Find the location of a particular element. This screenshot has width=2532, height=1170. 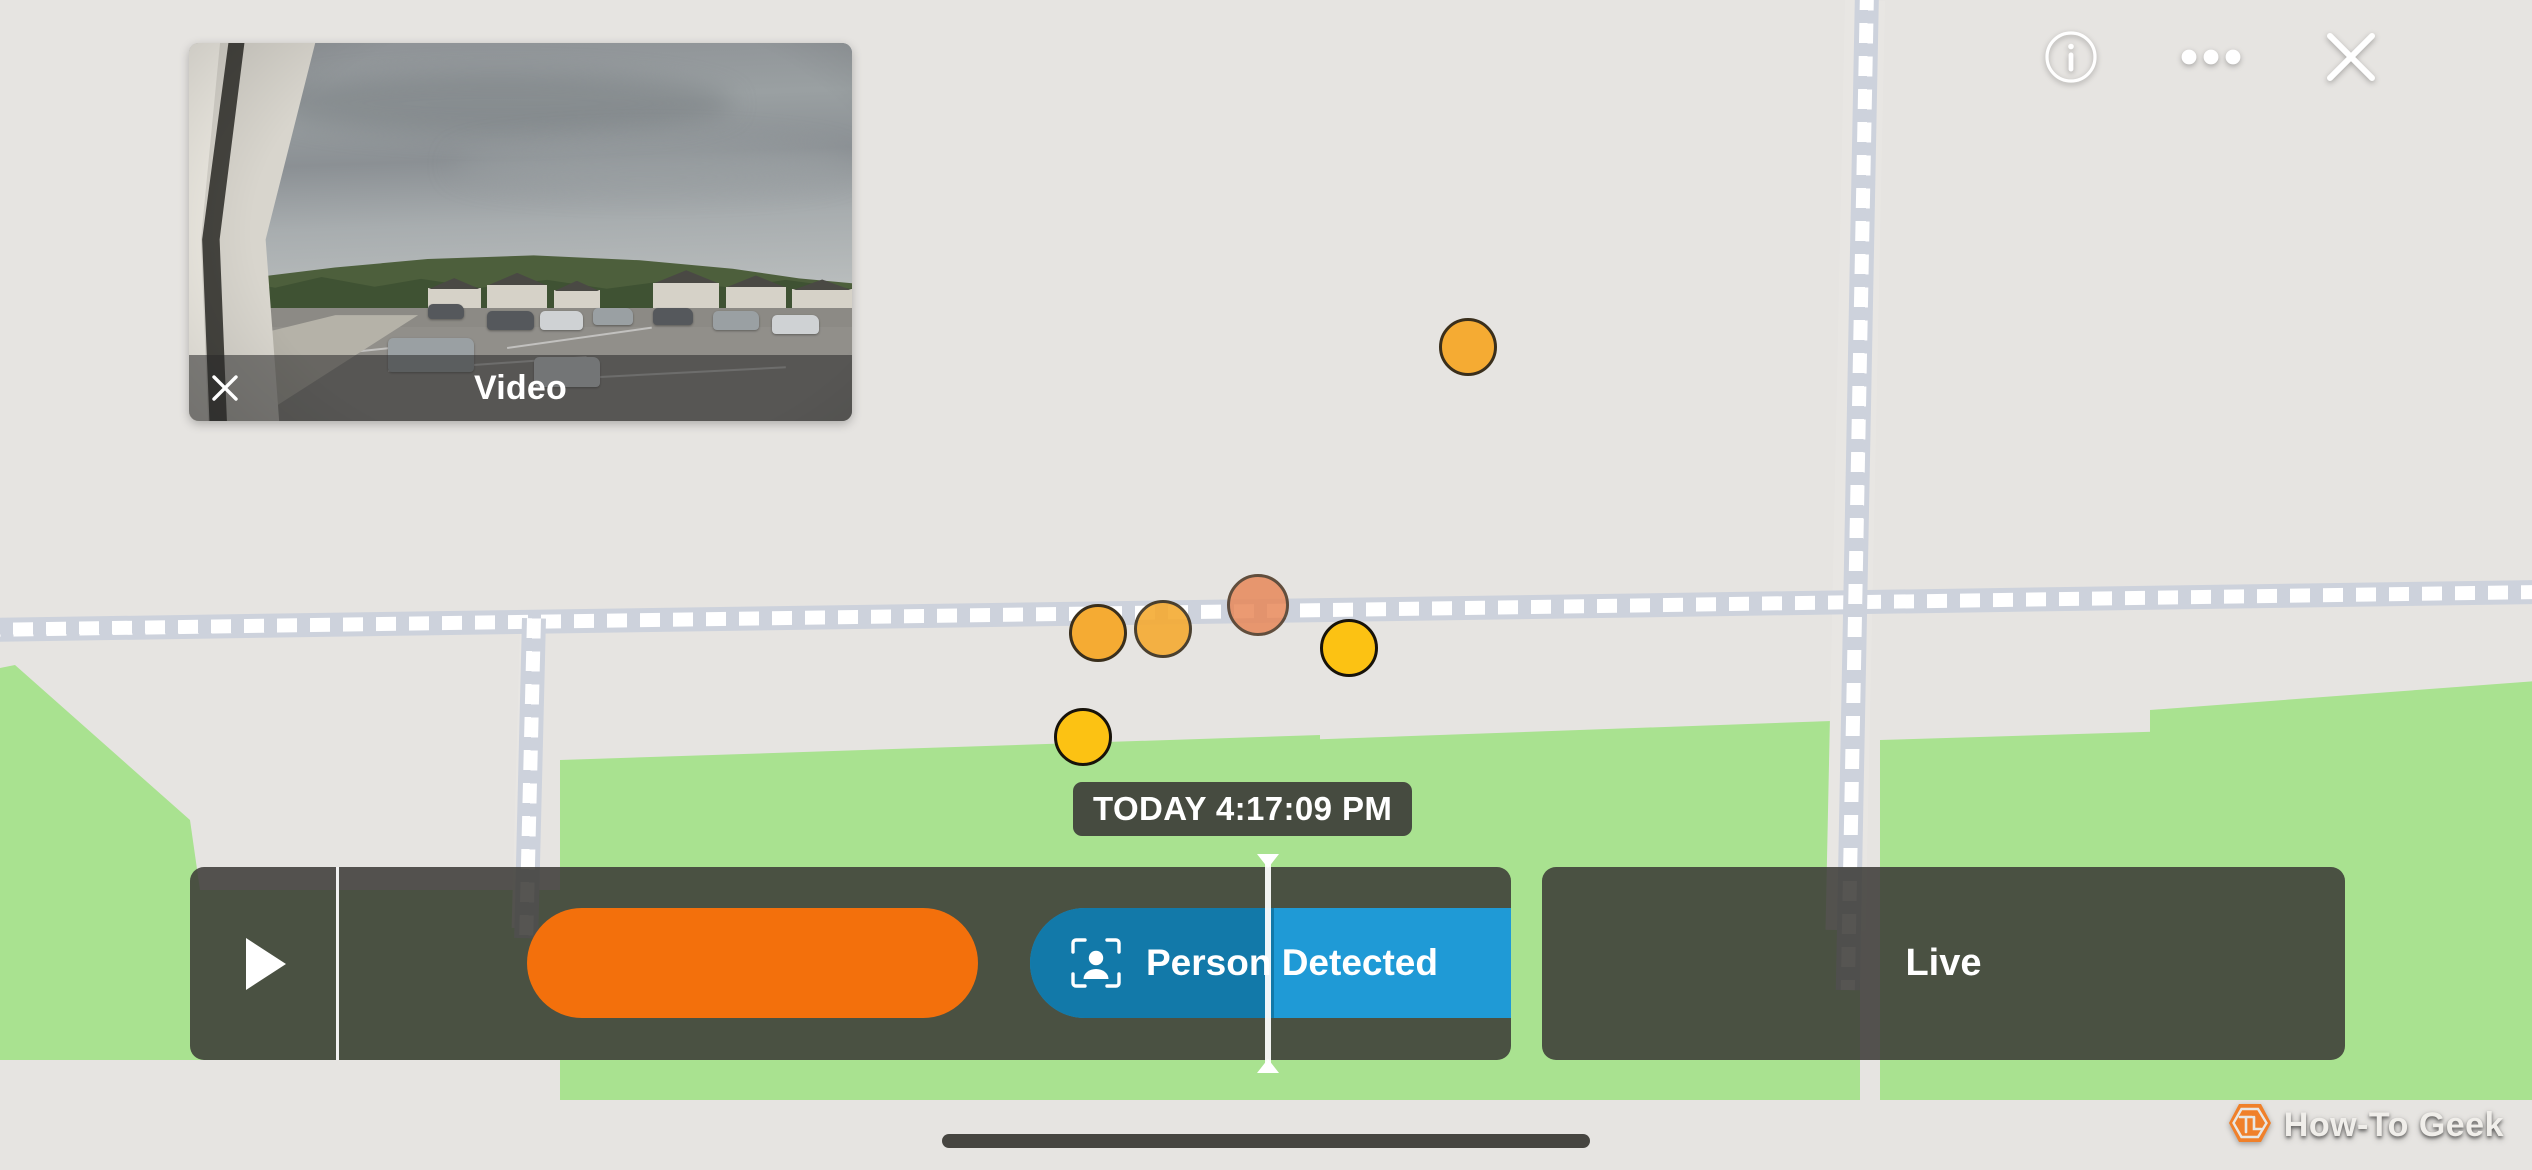

live-button: Live is located at coordinates (1943, 963).